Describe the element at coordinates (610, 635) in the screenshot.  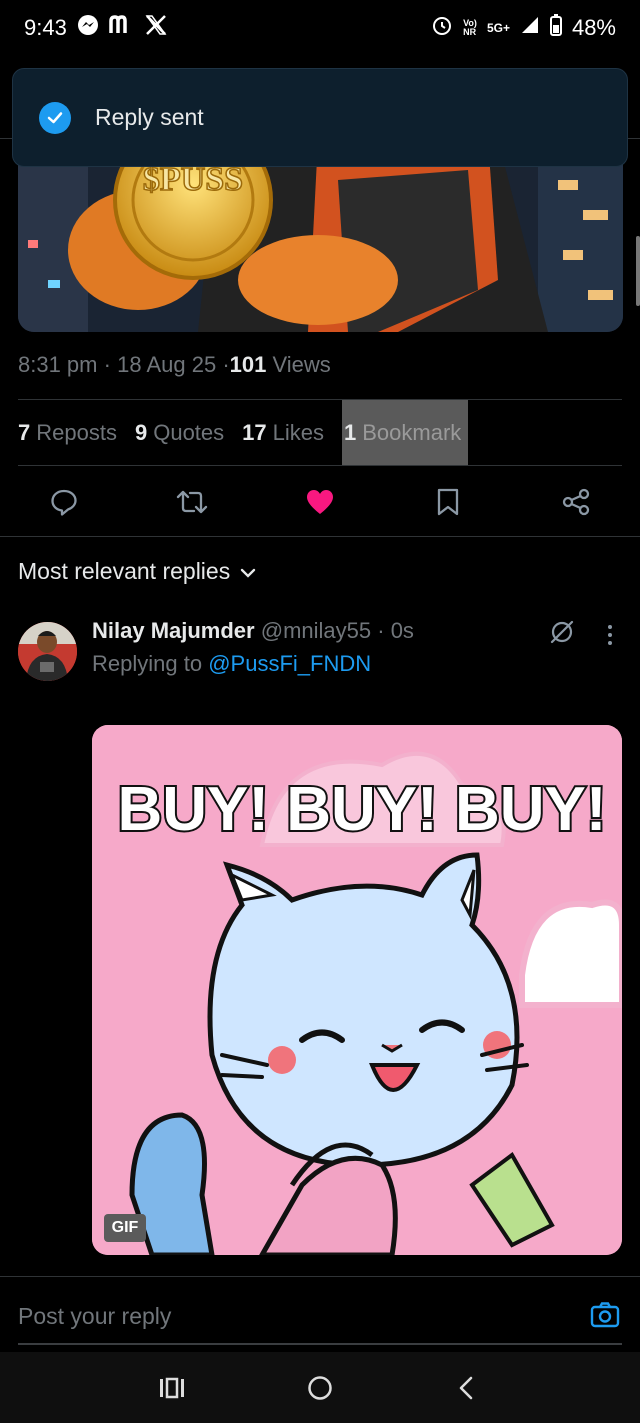
I see `more-options-icon` at that location.